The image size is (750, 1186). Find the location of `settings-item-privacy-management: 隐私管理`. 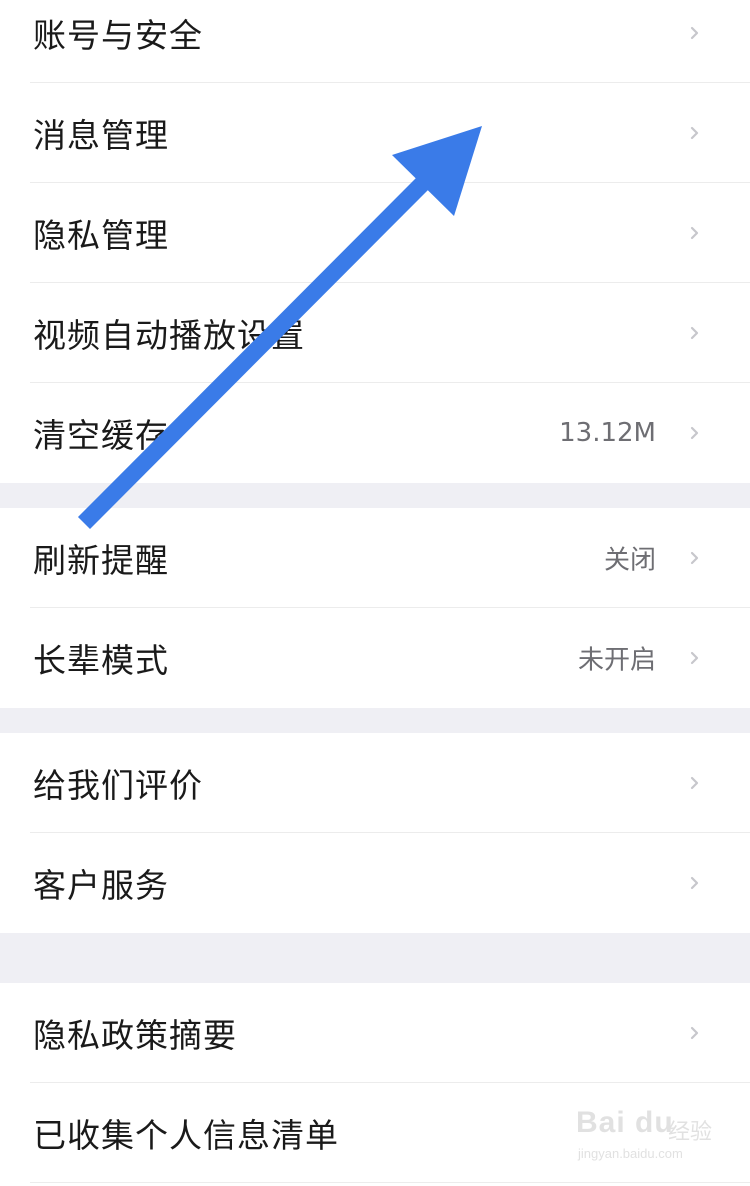

settings-item-privacy-management: 隐私管理 is located at coordinates (375, 233).